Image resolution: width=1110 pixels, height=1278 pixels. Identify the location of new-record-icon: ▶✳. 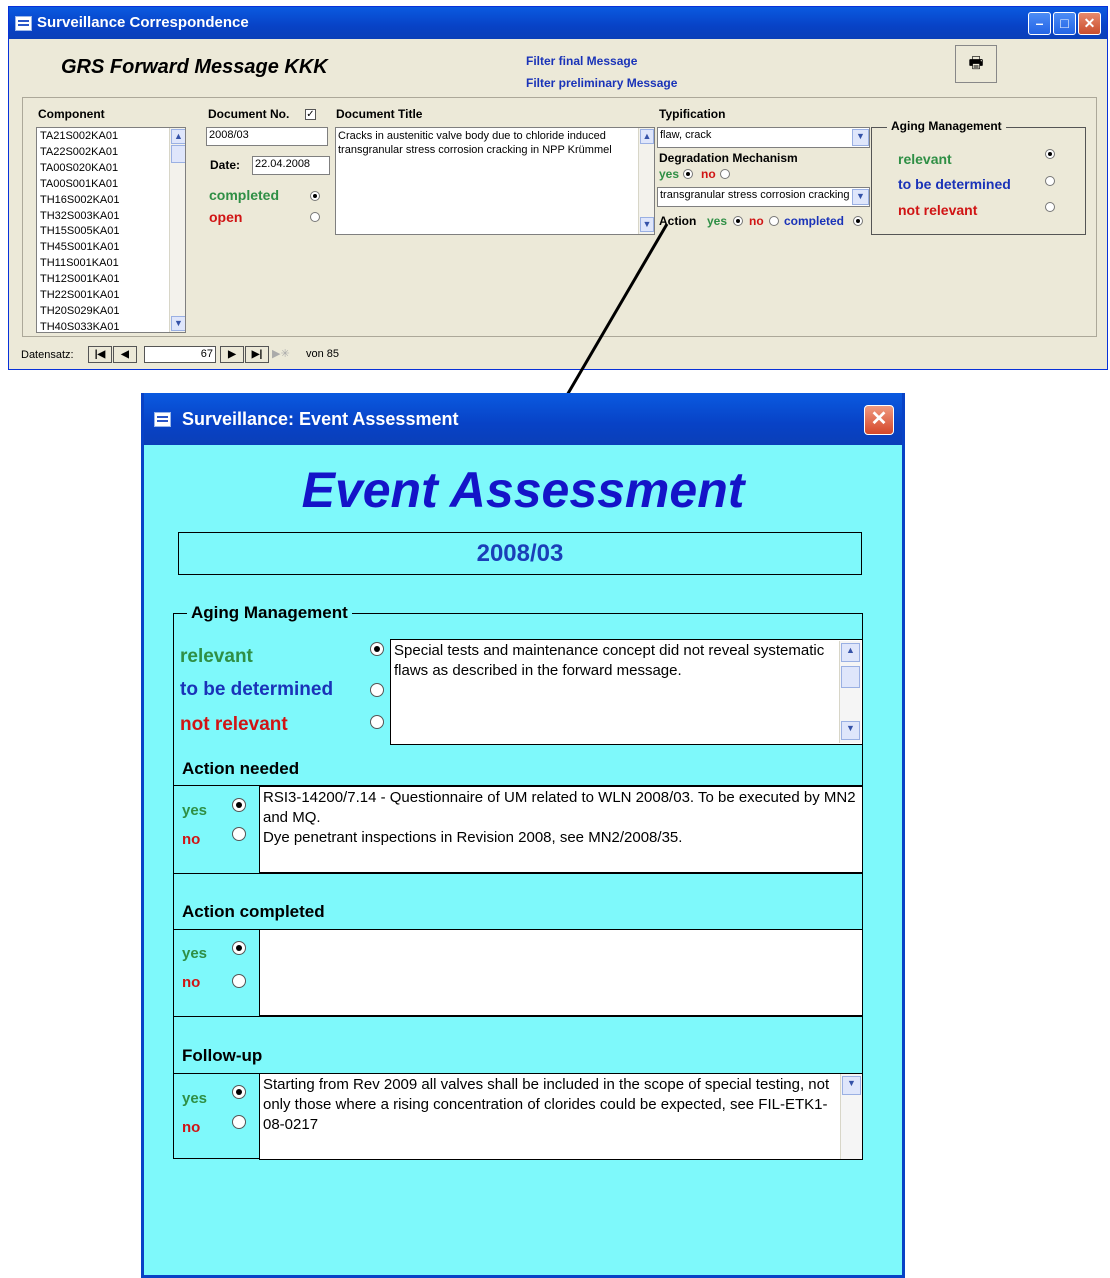
(281, 354).